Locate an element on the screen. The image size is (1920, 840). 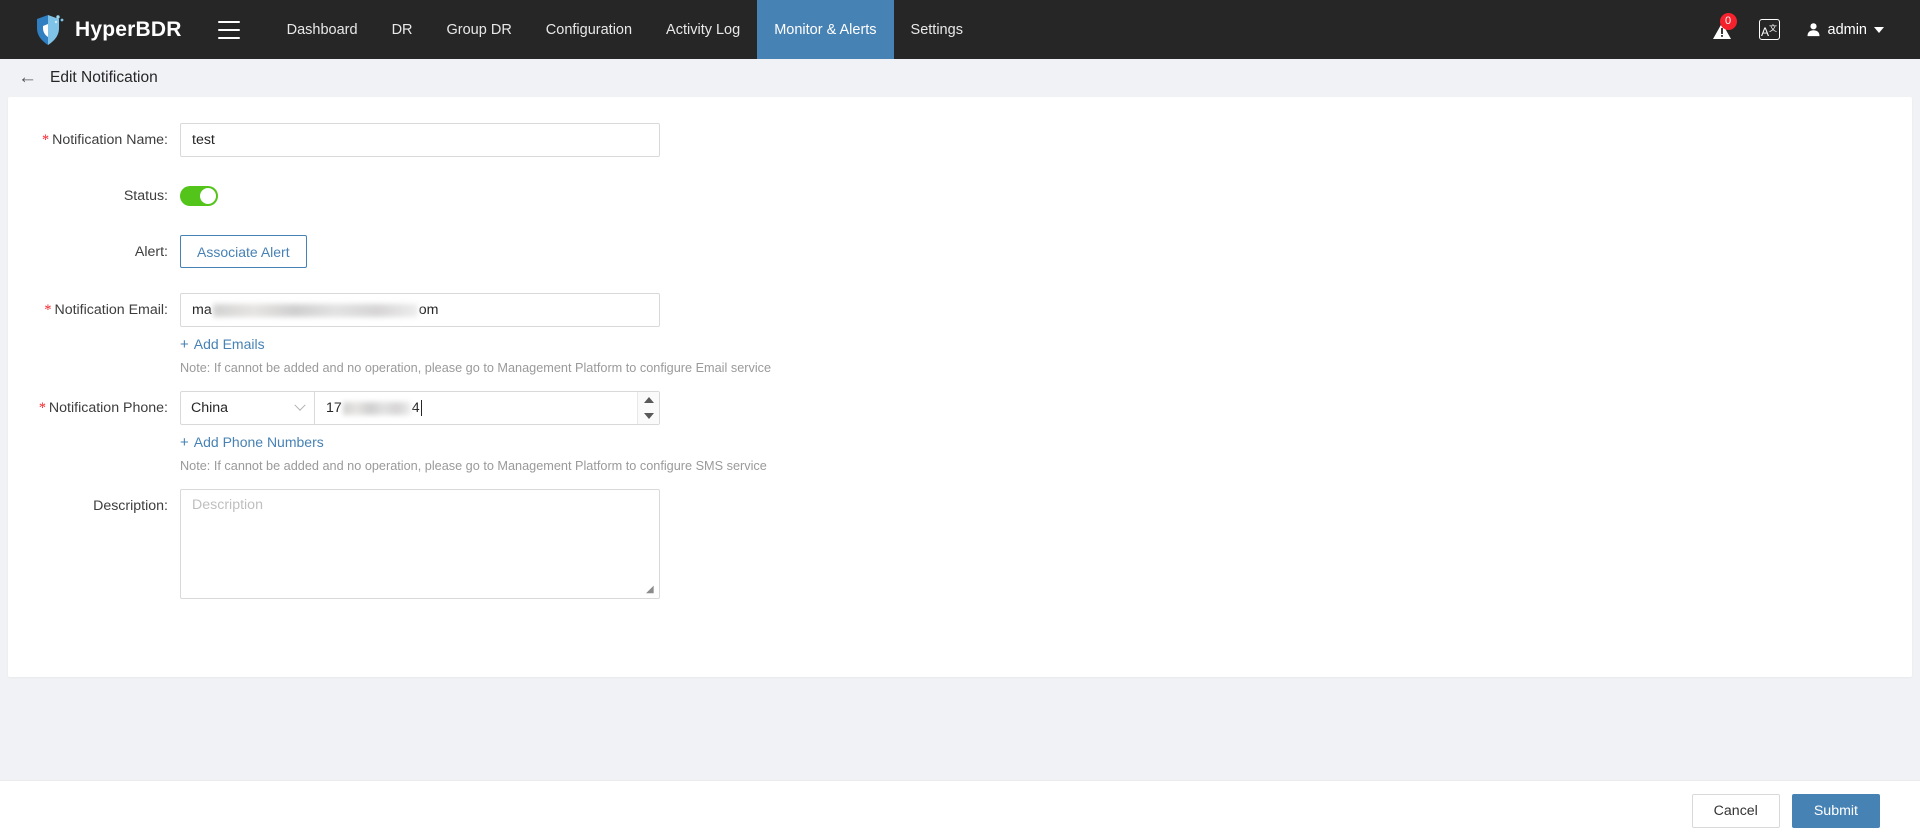
resize-grip-icon: ◢ is located at coordinates (651, 590).